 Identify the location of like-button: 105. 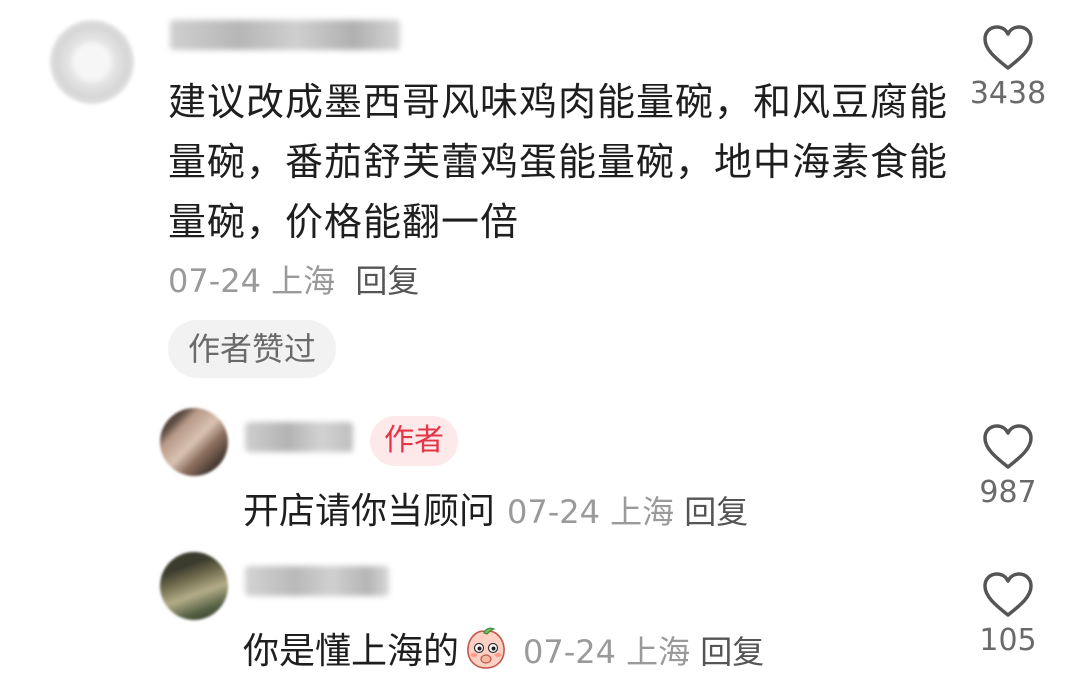
(1008, 614).